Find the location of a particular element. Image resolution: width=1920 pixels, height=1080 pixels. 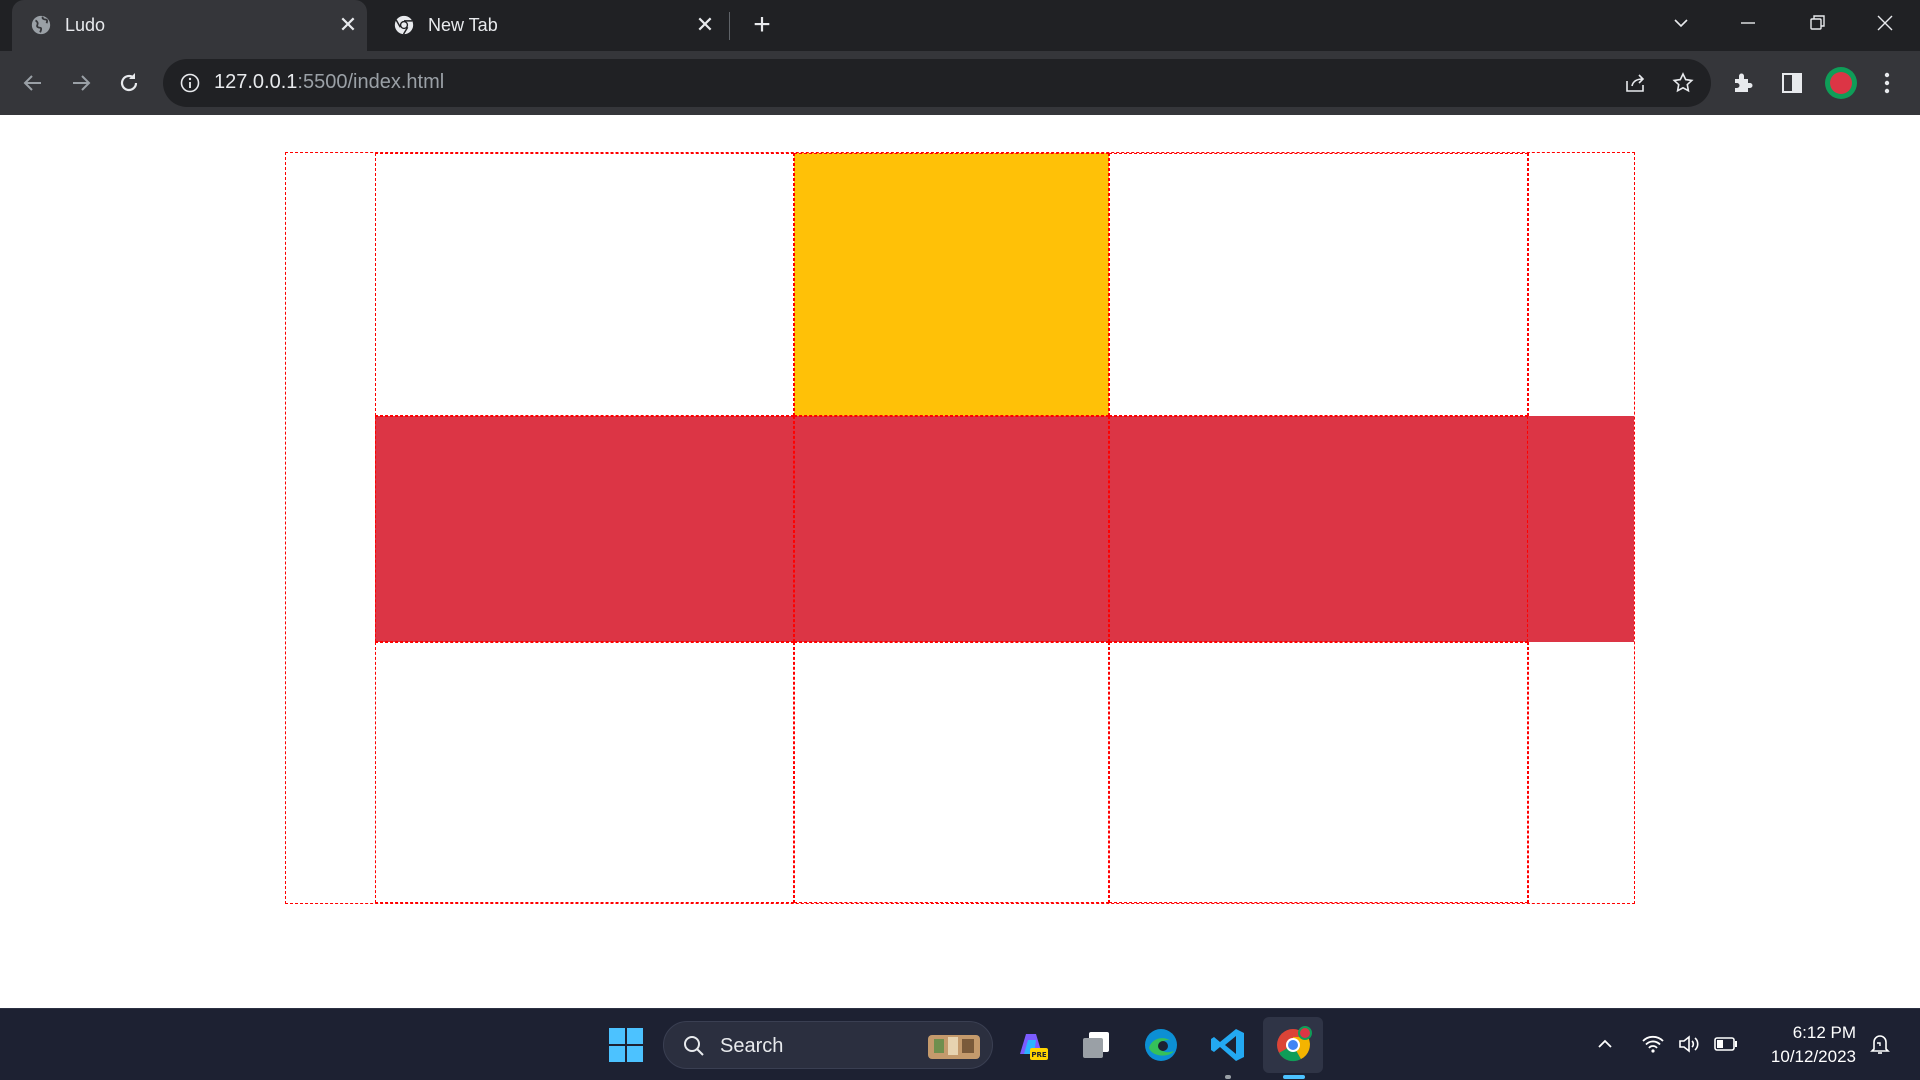

wifi-icon is located at coordinates (1653, 1044).